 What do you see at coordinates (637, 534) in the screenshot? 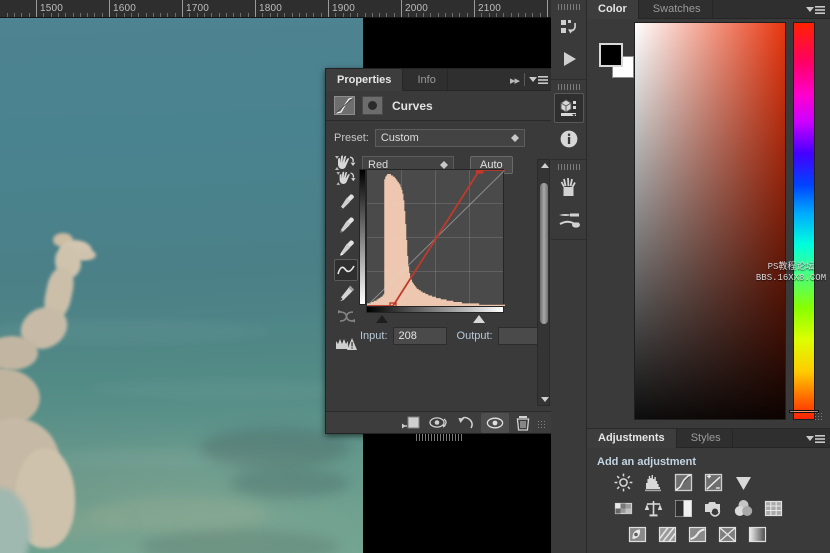
I see `invert-icon` at bounding box center [637, 534].